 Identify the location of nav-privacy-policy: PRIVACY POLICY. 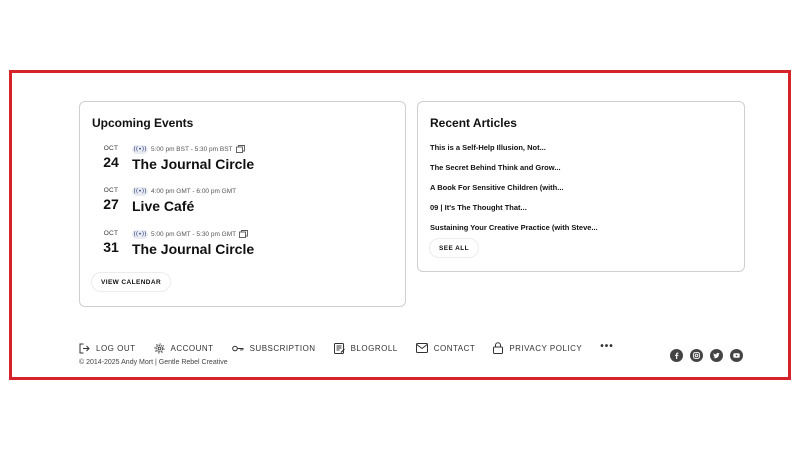
(537, 348).